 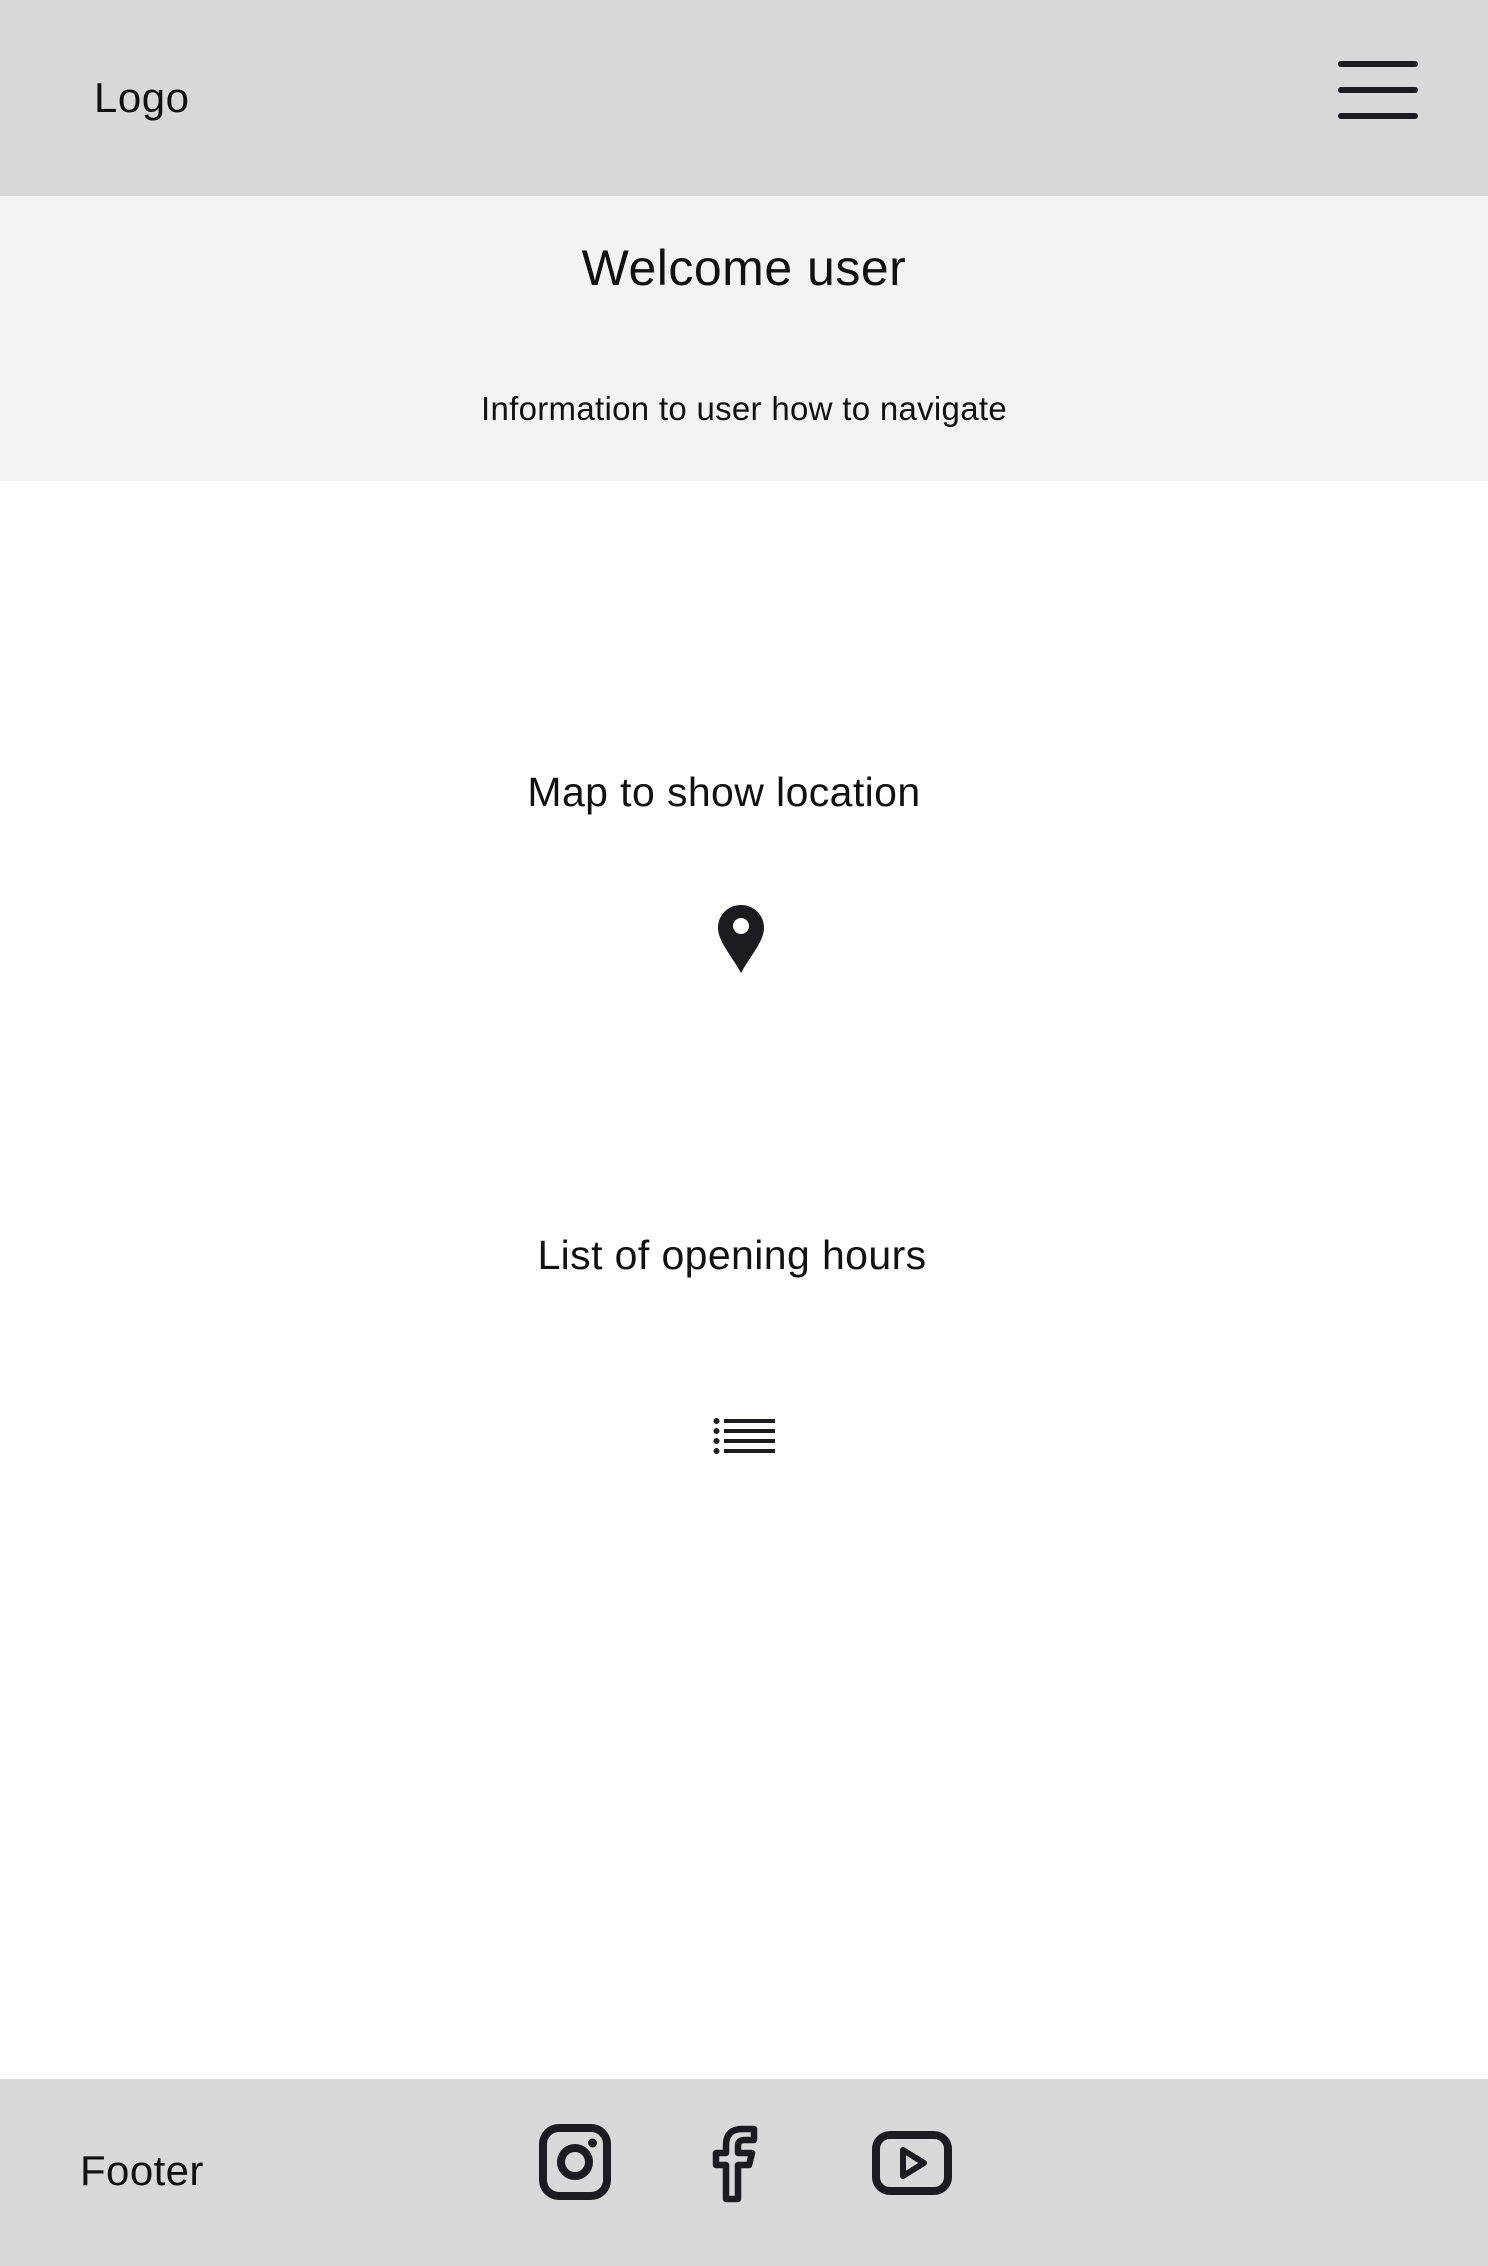 What do you see at coordinates (741, 939) in the screenshot?
I see `map-pin-icon` at bounding box center [741, 939].